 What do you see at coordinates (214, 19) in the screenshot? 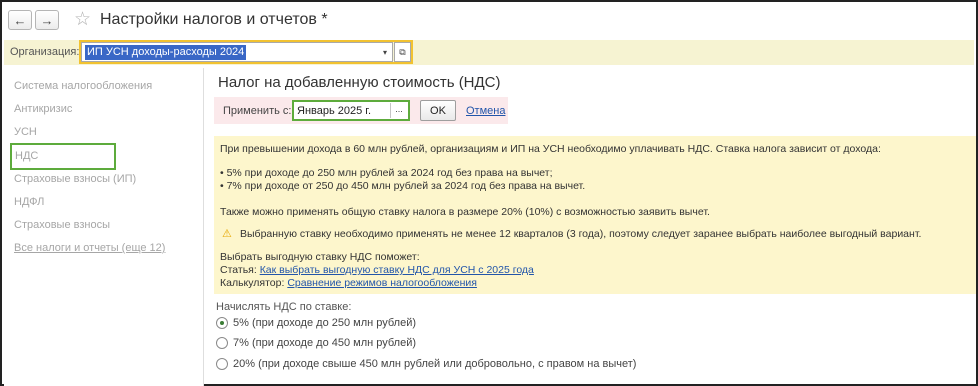
I see `page-title: Настройки налогов и отчетов *` at bounding box center [214, 19].